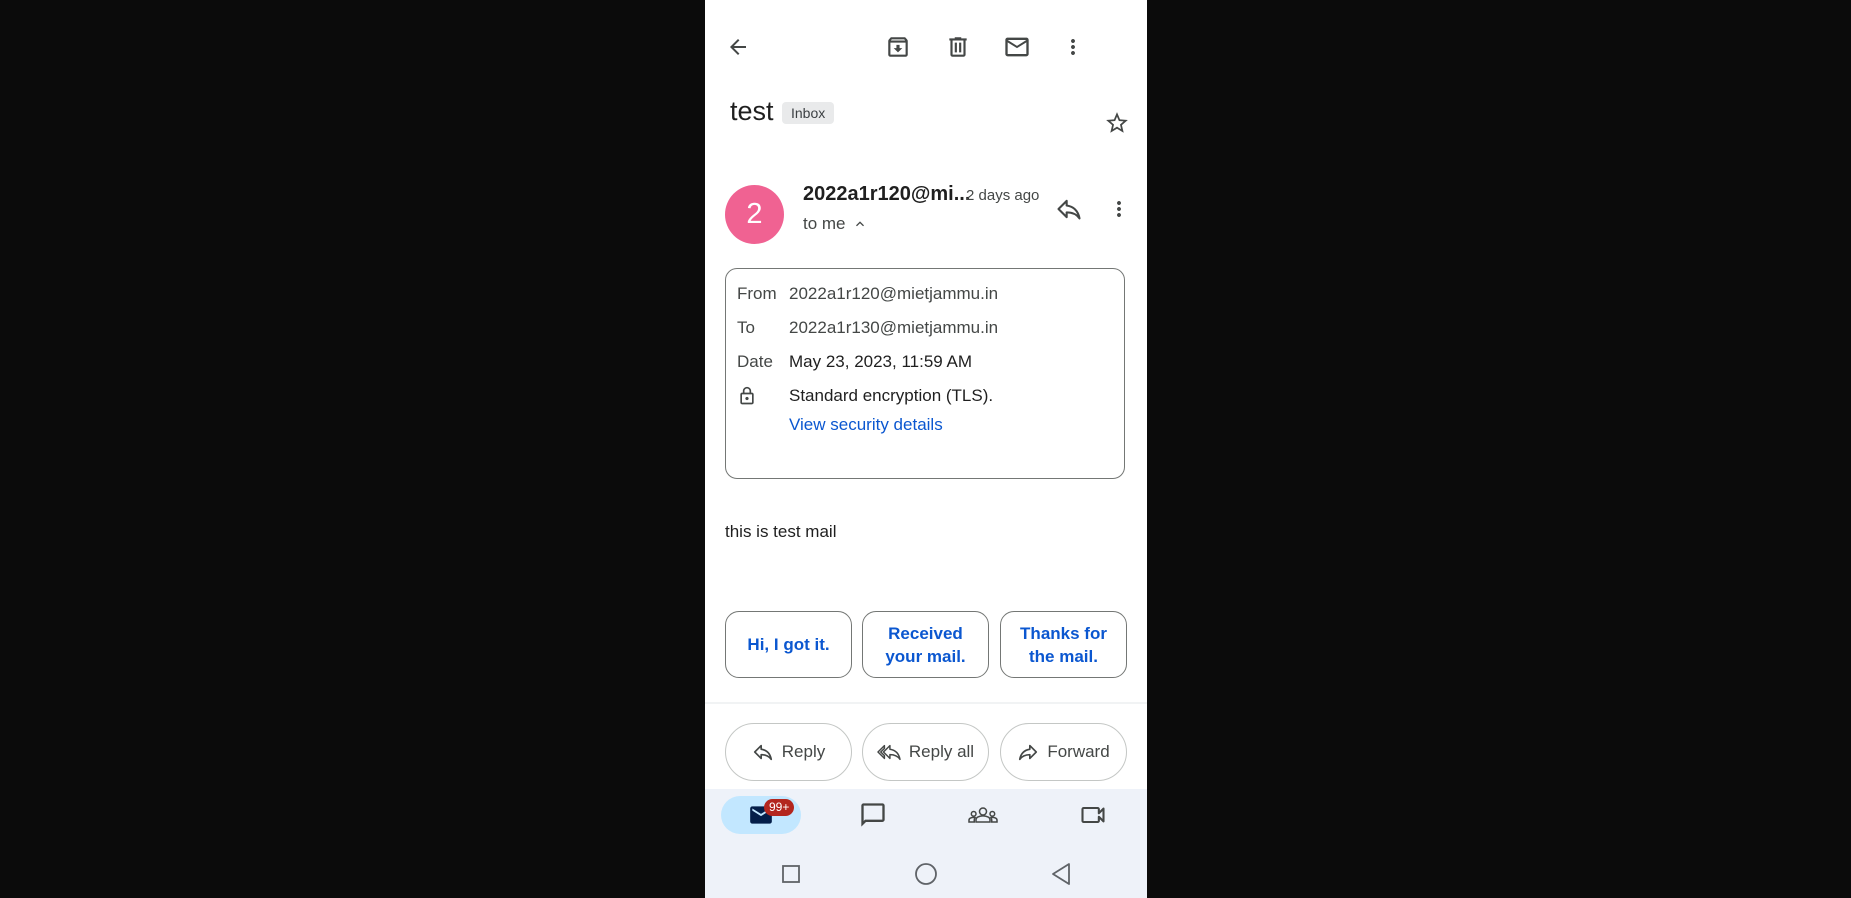  Describe the element at coordinates (894, 293) in the screenshot. I see `from-value: 2022a1r120@mietjammu.in` at that location.